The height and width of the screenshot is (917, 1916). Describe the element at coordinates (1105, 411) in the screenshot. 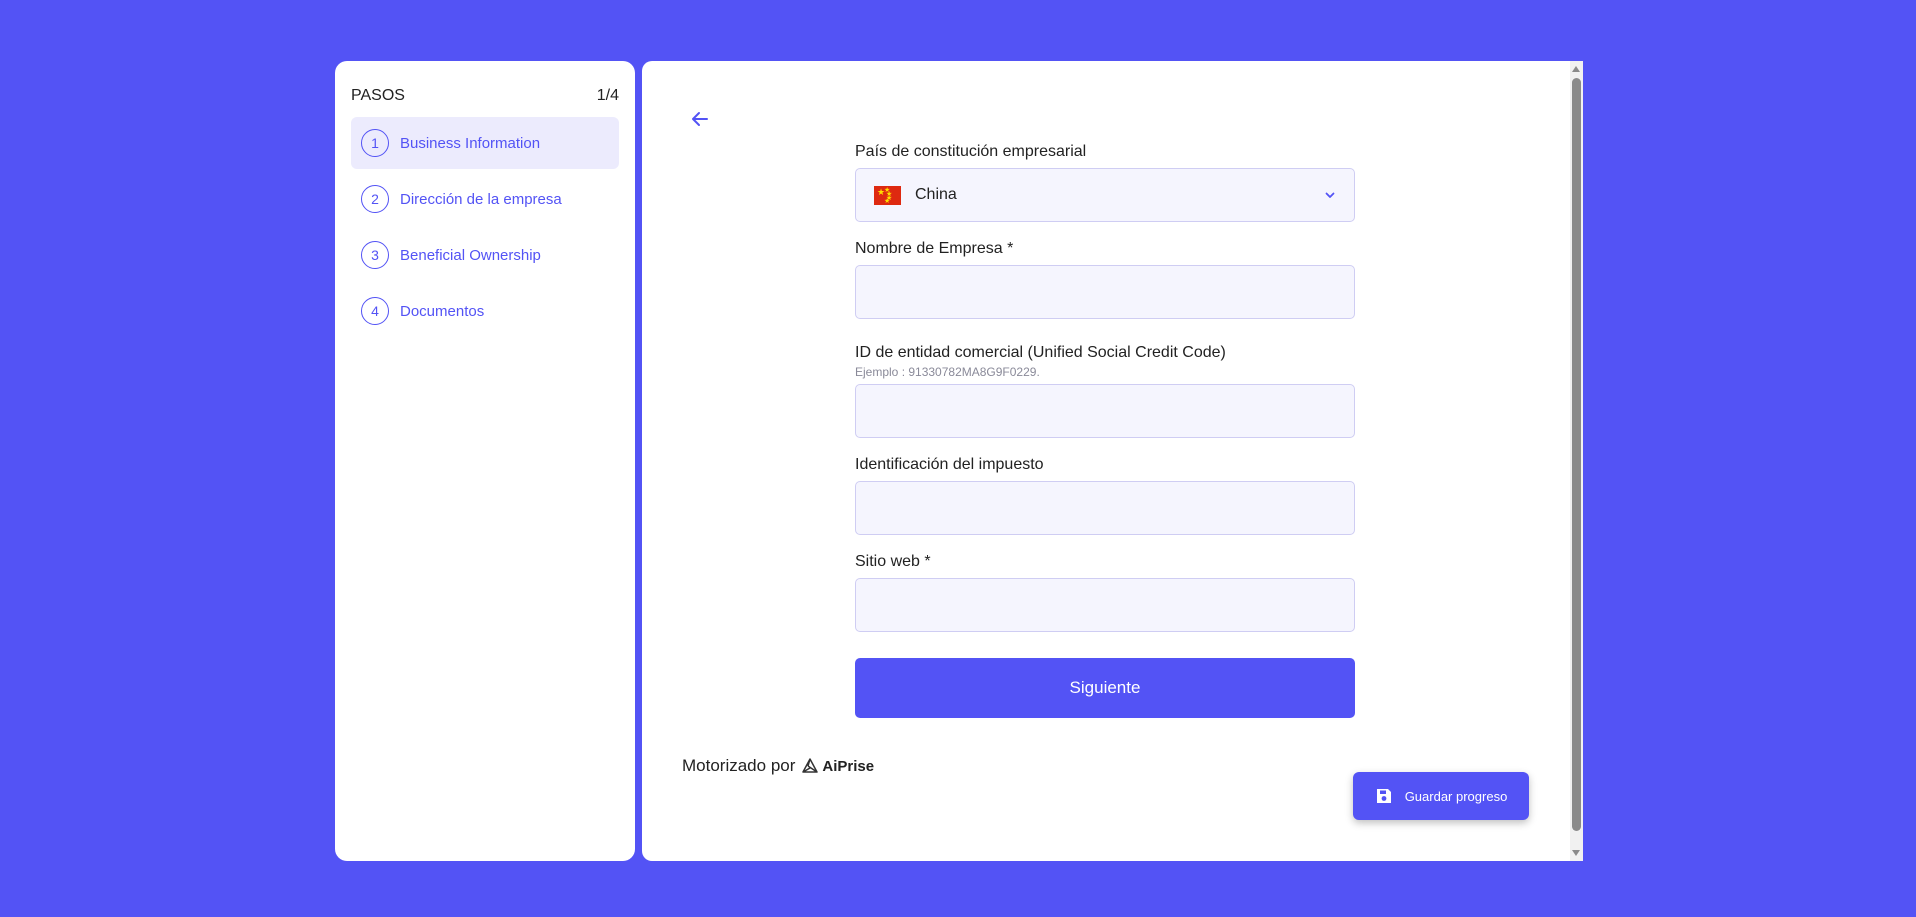

I see `entity-id-input` at that location.